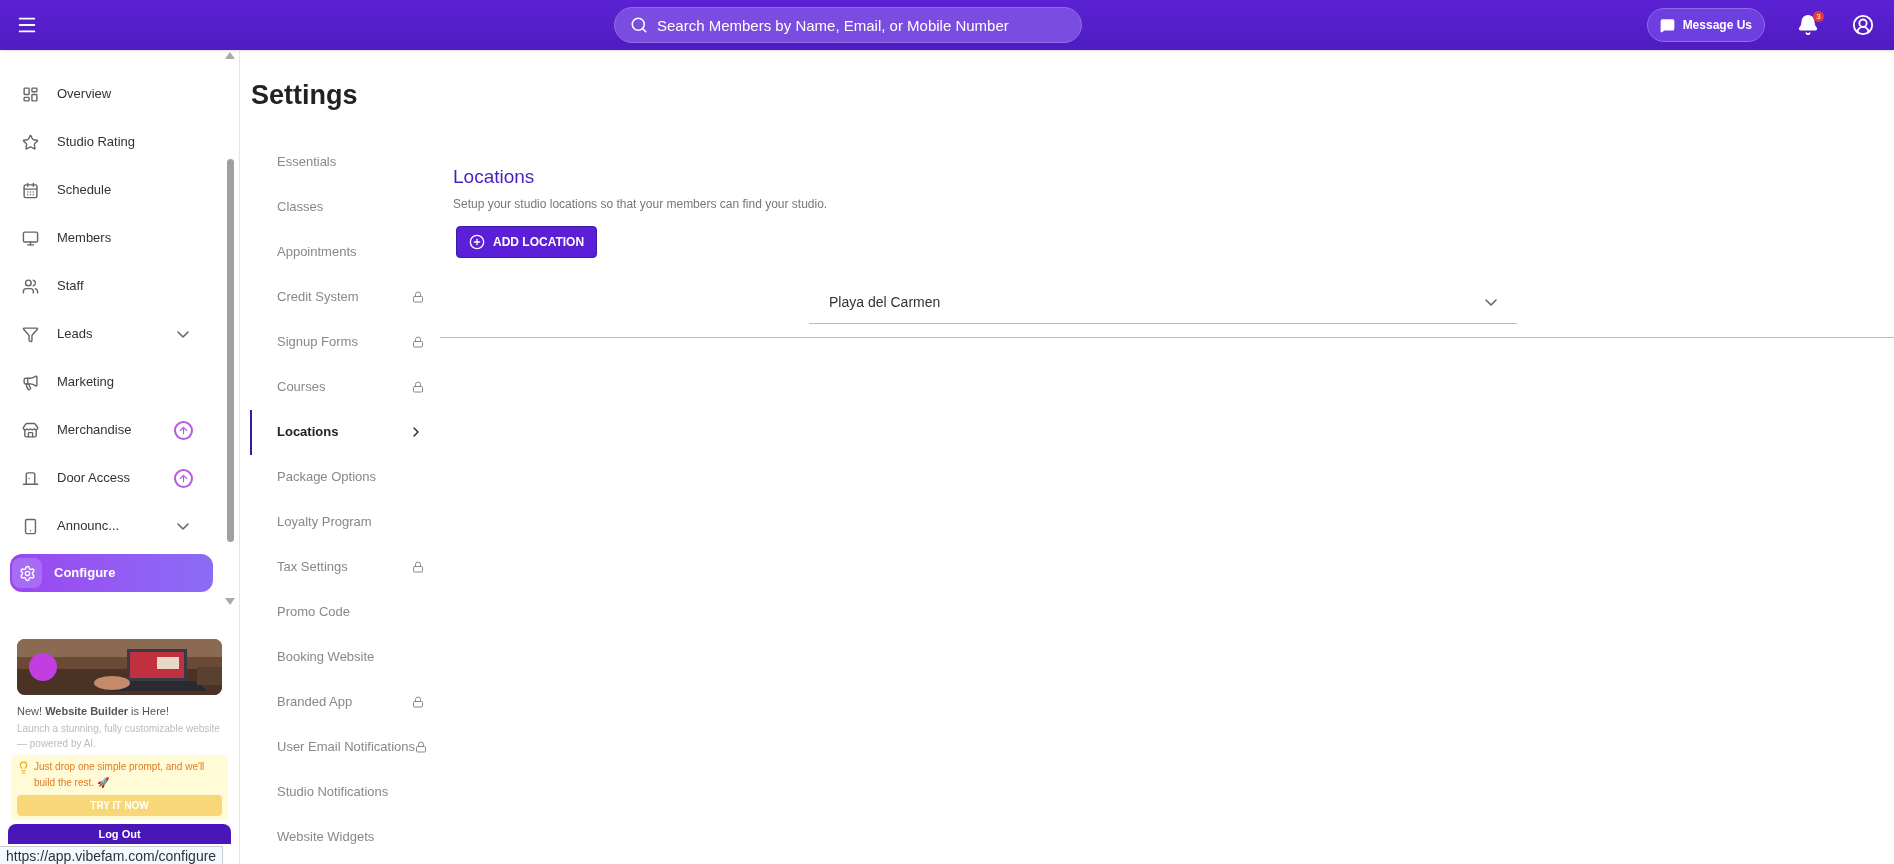 The width and height of the screenshot is (1894, 864). What do you see at coordinates (30, 190) in the screenshot?
I see `calendar-icon` at bounding box center [30, 190].